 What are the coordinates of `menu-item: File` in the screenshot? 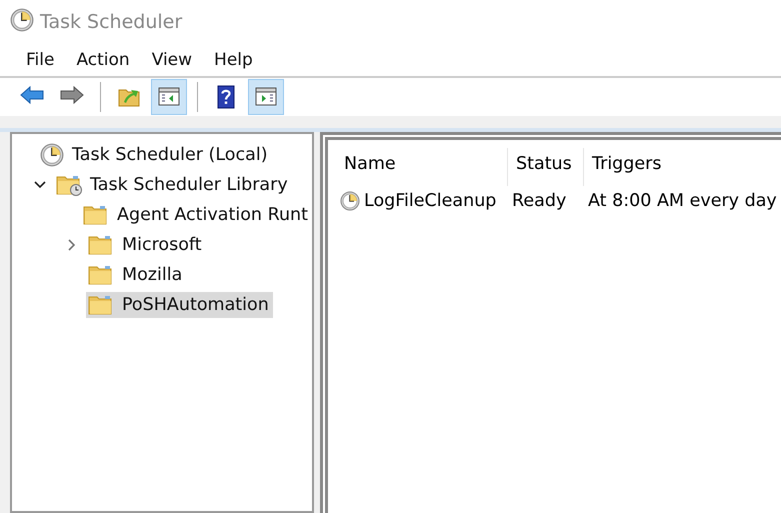 It's located at (41, 60).